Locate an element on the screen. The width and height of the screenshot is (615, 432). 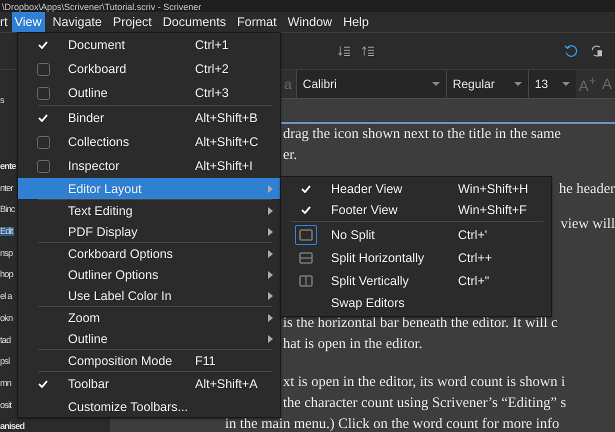
menu-item: Inspector Alt+Shift+I is located at coordinates (149, 166).